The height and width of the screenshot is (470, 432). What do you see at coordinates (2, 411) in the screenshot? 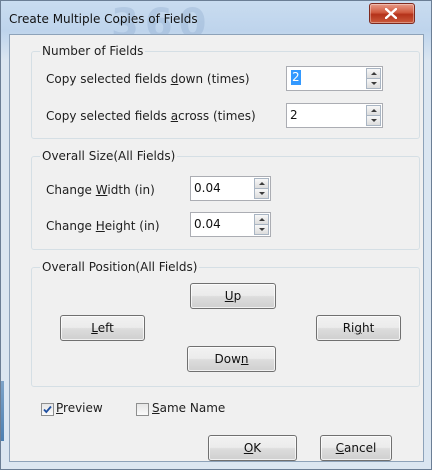
I see `window-edge-accent` at bounding box center [2, 411].